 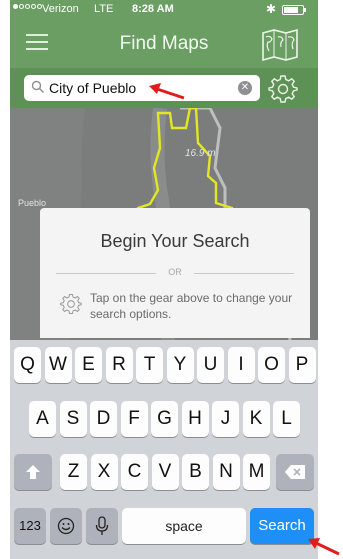 What do you see at coordinates (195, 419) in the screenshot?
I see `key-h: H` at bounding box center [195, 419].